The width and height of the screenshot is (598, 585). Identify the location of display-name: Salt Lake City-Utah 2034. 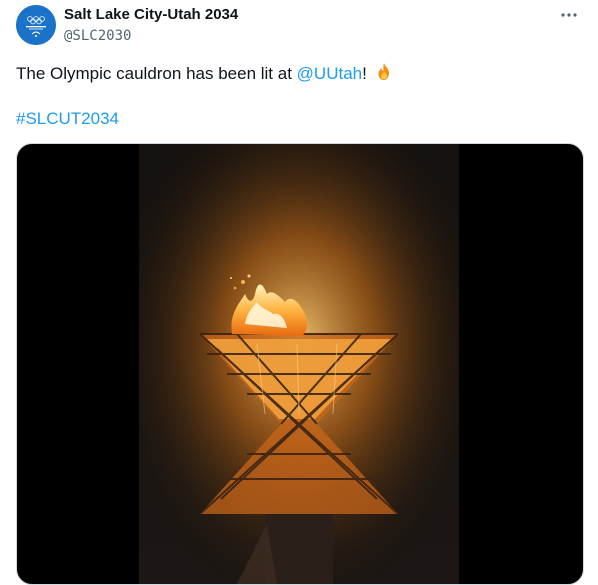
(151, 15).